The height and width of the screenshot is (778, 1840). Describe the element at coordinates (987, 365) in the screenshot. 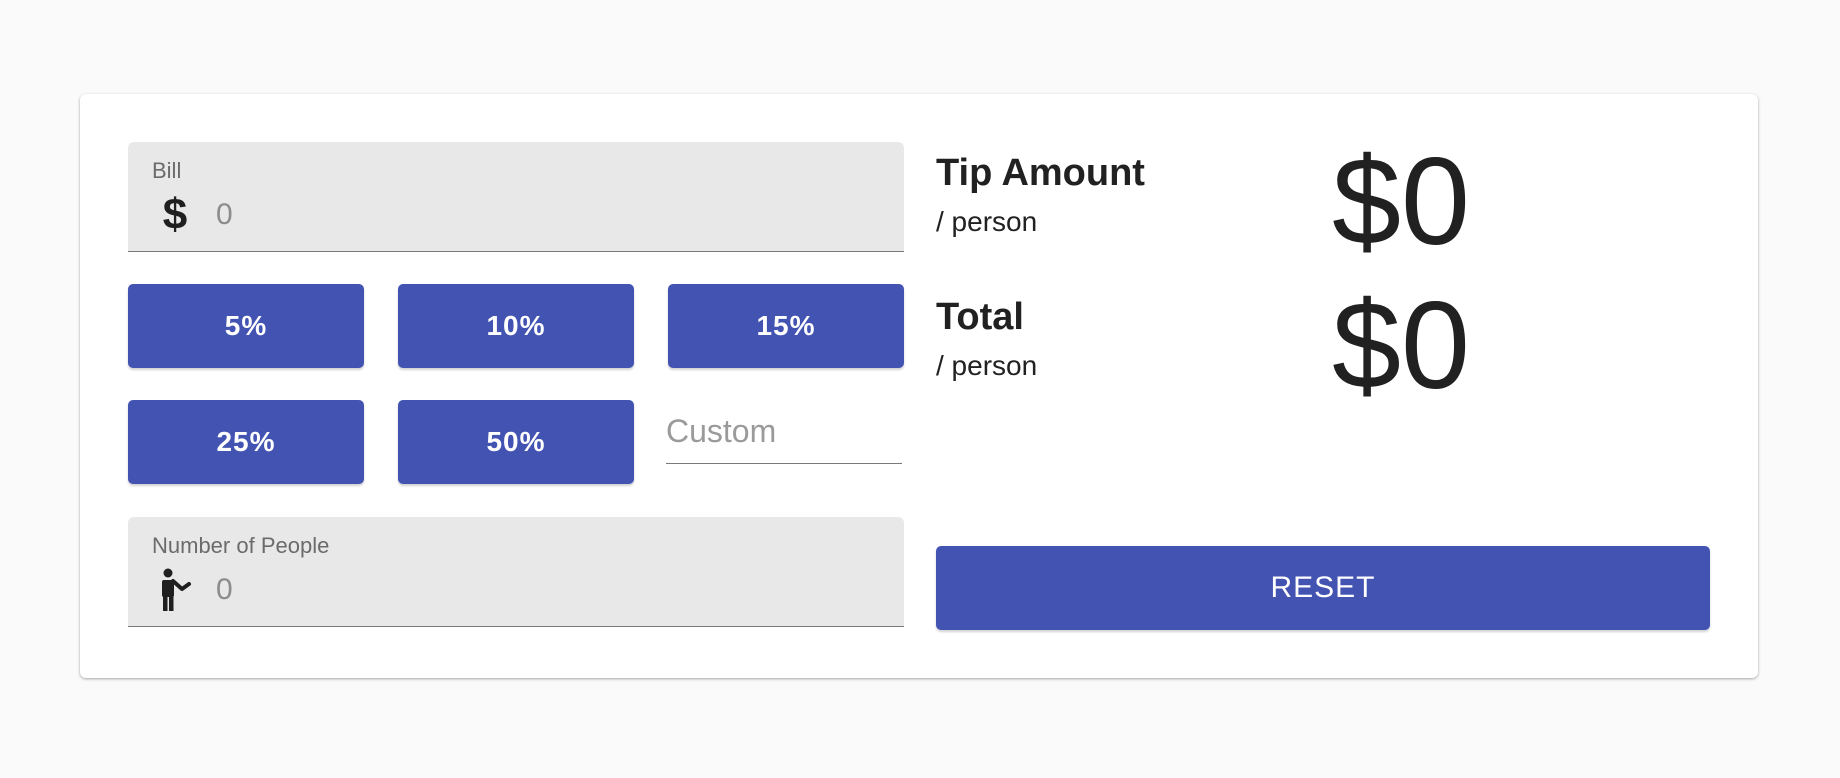

I see `total-subtitle: / person` at that location.